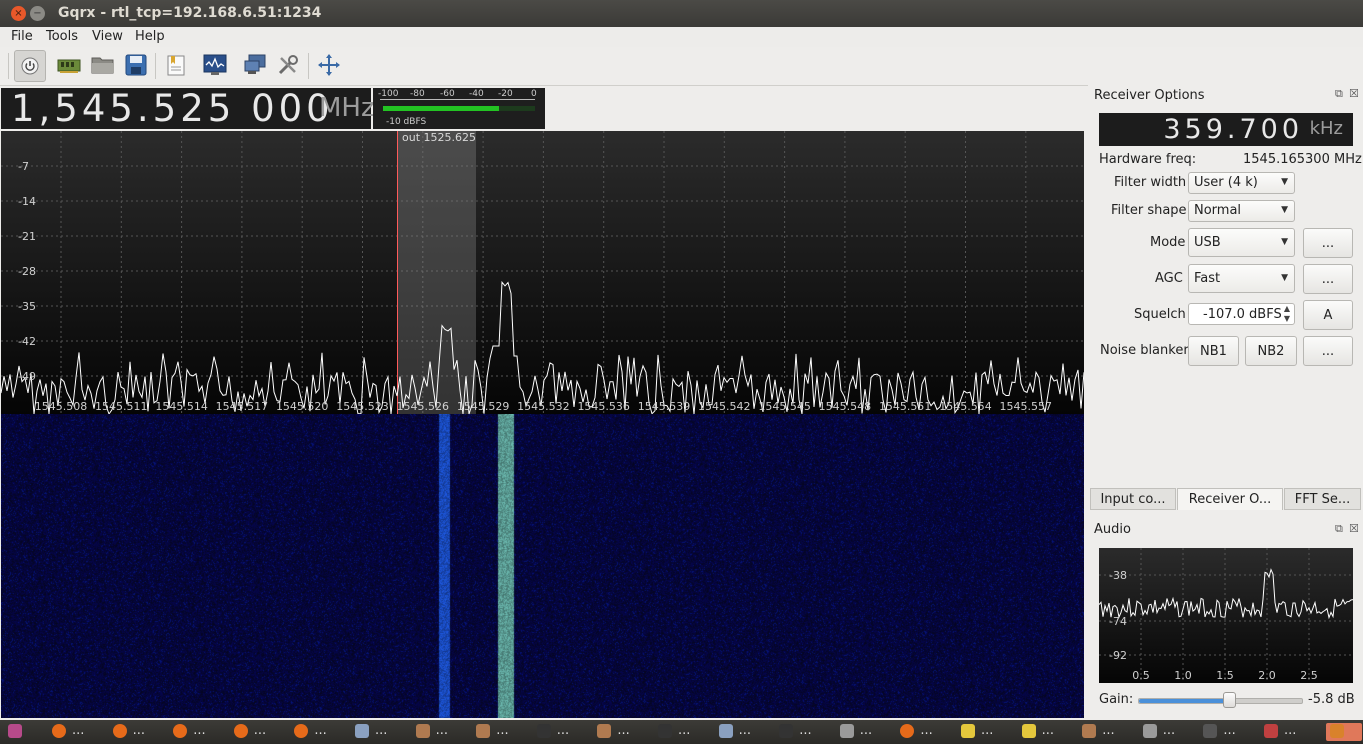 The image size is (1363, 744). I want to click on menu-tools: Tools, so click(62, 36).